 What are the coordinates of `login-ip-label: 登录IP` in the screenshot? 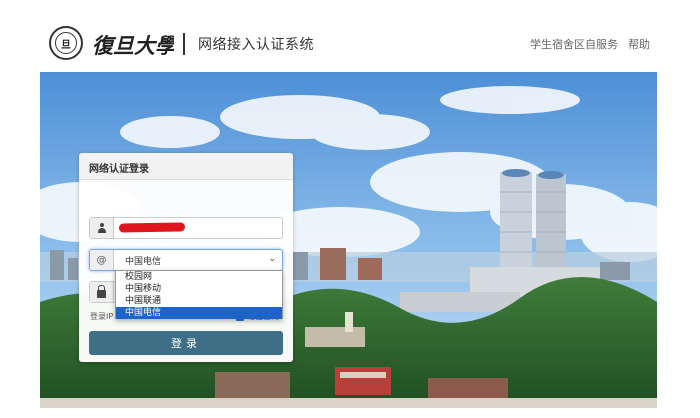 It's located at (102, 316).